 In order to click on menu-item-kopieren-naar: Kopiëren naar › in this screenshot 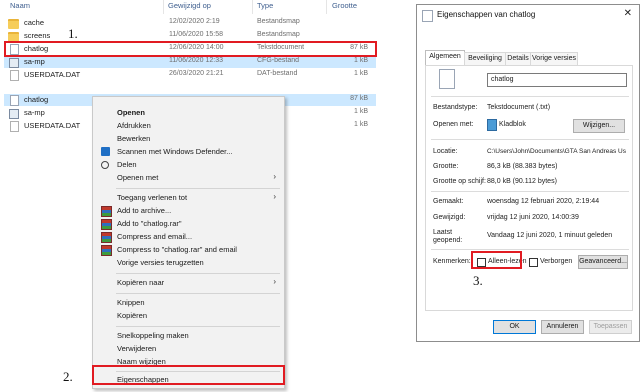, I will do `click(188, 282)`.